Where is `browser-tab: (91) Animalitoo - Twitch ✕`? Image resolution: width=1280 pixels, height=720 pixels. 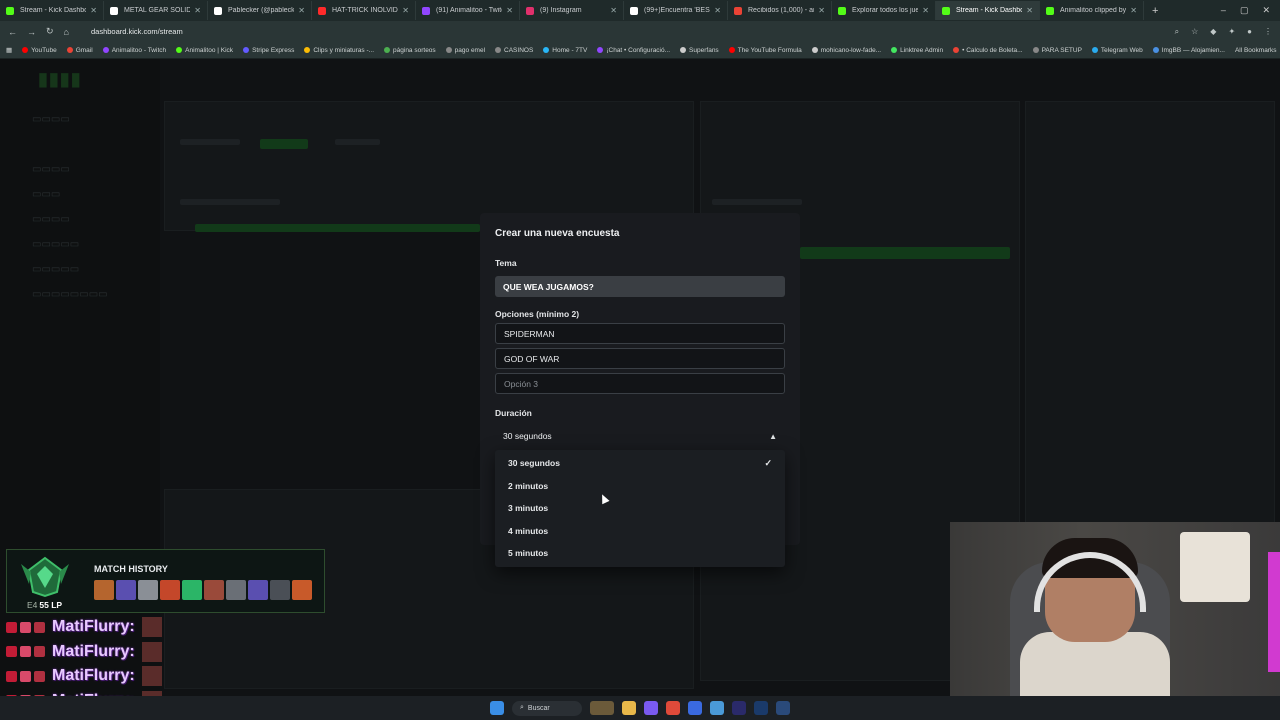 browser-tab: (91) Animalitoo - Twitch ✕ is located at coordinates (468, 10).